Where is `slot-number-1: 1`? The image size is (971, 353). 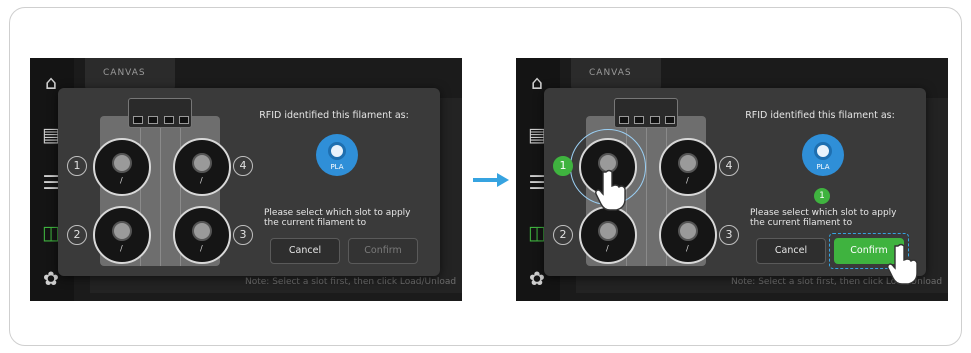 slot-number-1: 1 is located at coordinates (77, 166).